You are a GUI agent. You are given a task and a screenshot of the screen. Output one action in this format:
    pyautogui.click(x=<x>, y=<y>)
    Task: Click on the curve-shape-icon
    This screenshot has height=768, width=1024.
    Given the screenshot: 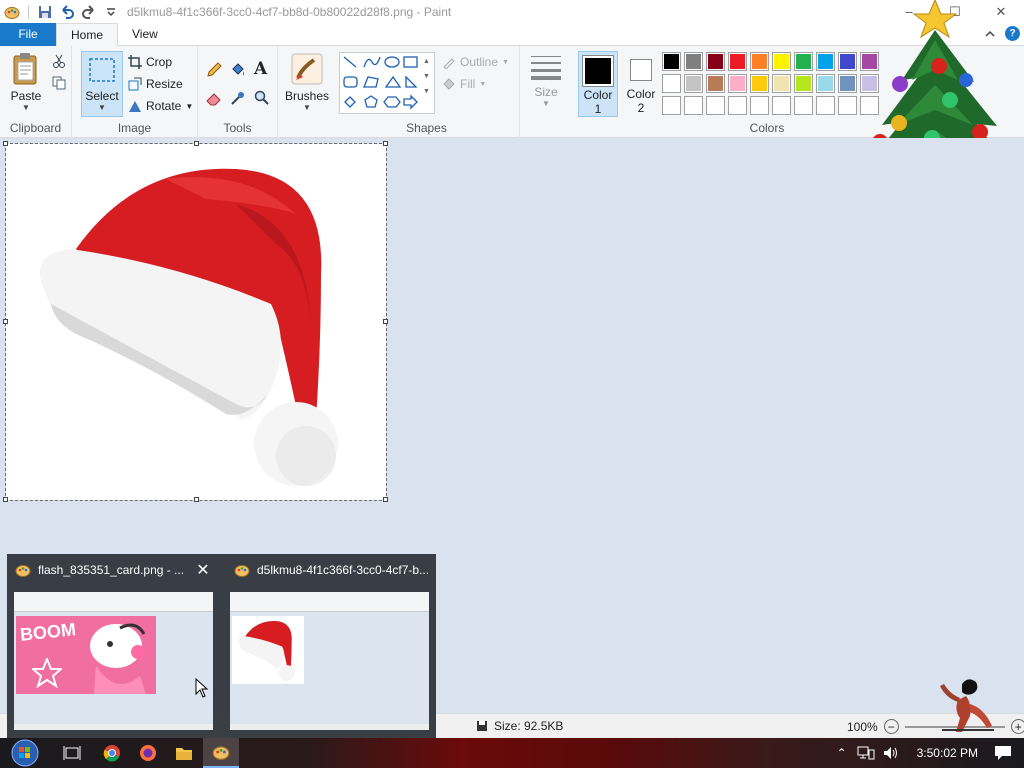 What is the action you would take?
    pyautogui.click(x=372, y=62)
    